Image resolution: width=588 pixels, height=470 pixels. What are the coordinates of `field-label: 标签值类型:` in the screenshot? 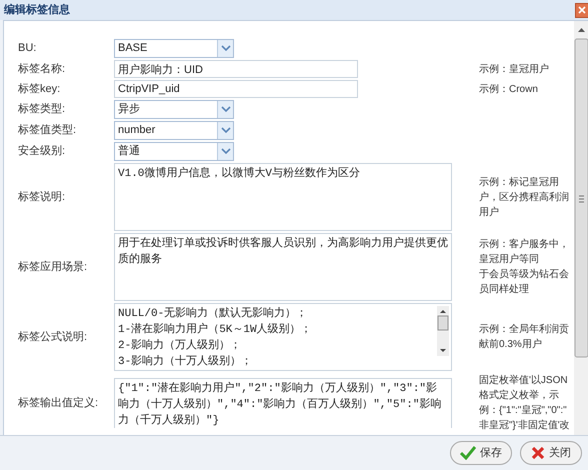 It's located at (48, 130).